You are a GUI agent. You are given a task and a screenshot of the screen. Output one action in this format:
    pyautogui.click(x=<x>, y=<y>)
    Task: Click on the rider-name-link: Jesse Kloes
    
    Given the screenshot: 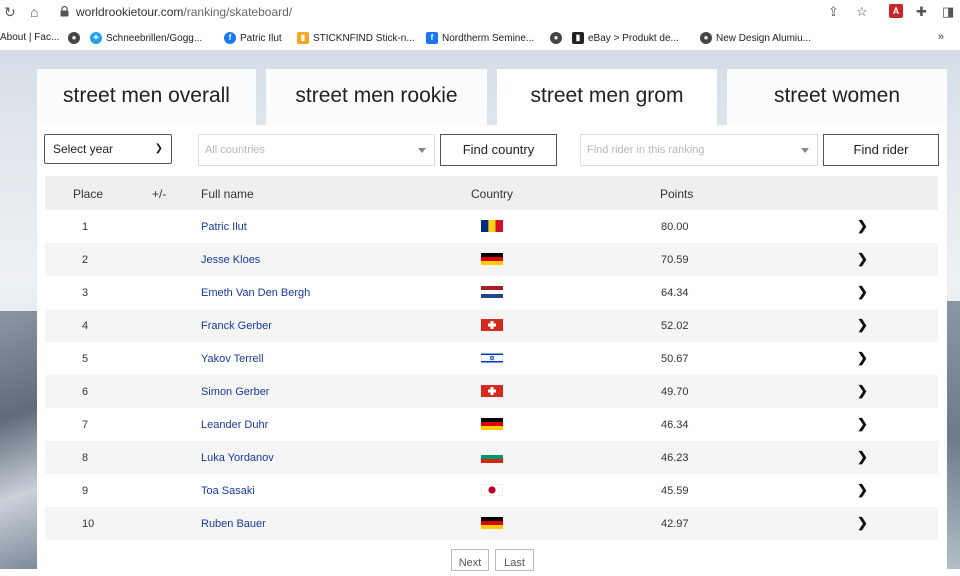 What is the action you would take?
    pyautogui.click(x=230, y=260)
    